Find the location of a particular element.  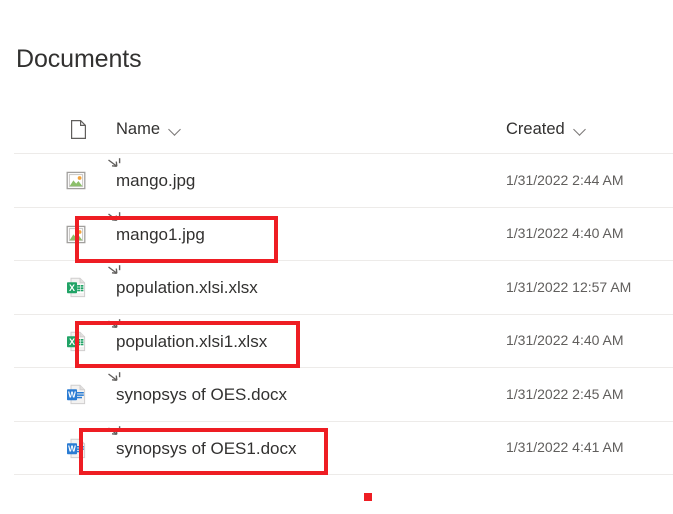

file-name-label: mango1.jpg is located at coordinates (160, 234).